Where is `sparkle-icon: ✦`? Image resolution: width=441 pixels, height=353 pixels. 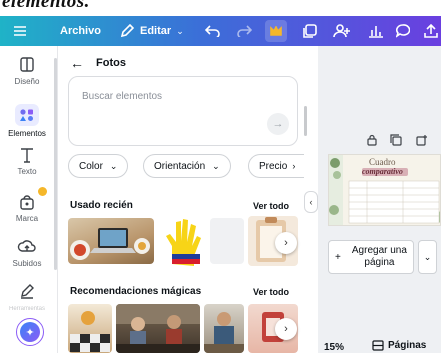
sparkle-icon: ✦ is located at coordinates (30, 332).